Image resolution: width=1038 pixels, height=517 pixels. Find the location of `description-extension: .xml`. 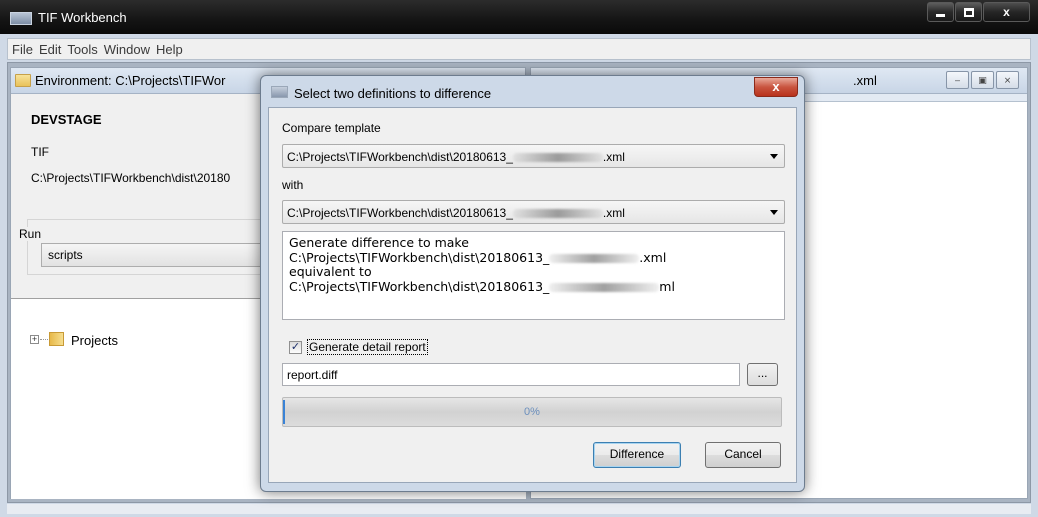

description-extension: .xml is located at coordinates (653, 257).